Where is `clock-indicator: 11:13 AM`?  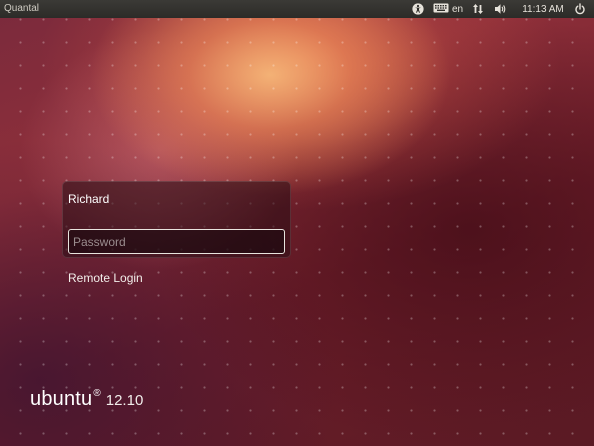 clock-indicator: 11:13 AM is located at coordinates (543, 9).